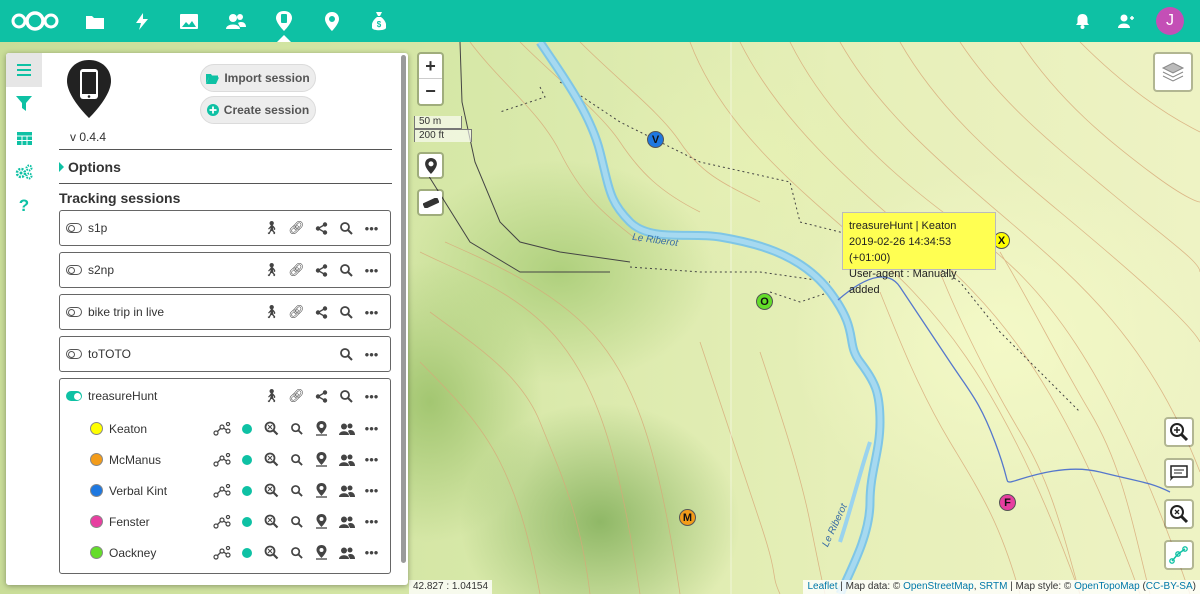  What do you see at coordinates (430, 91) in the screenshot?
I see `zoom-out-button: −` at bounding box center [430, 91].